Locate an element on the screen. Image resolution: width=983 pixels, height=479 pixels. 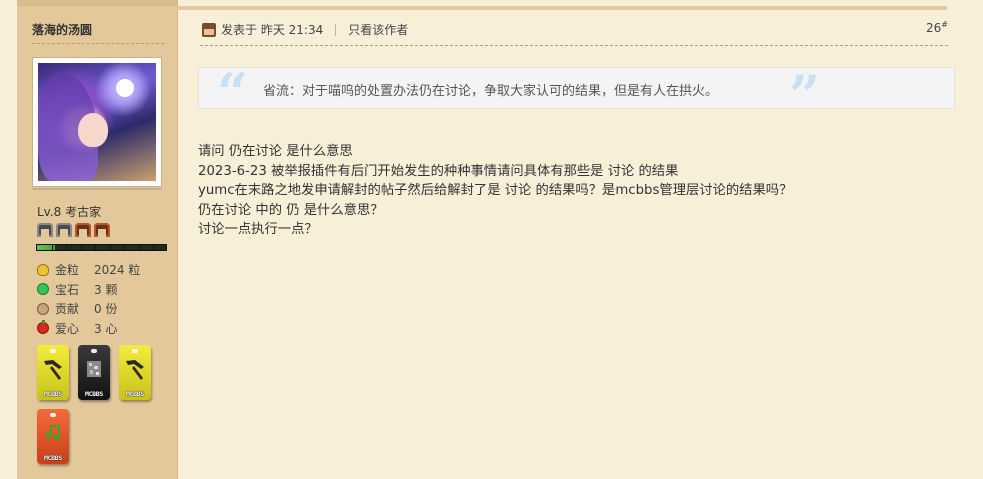
stat-contribution: 贡献 0 份 is located at coordinates (88, 309).